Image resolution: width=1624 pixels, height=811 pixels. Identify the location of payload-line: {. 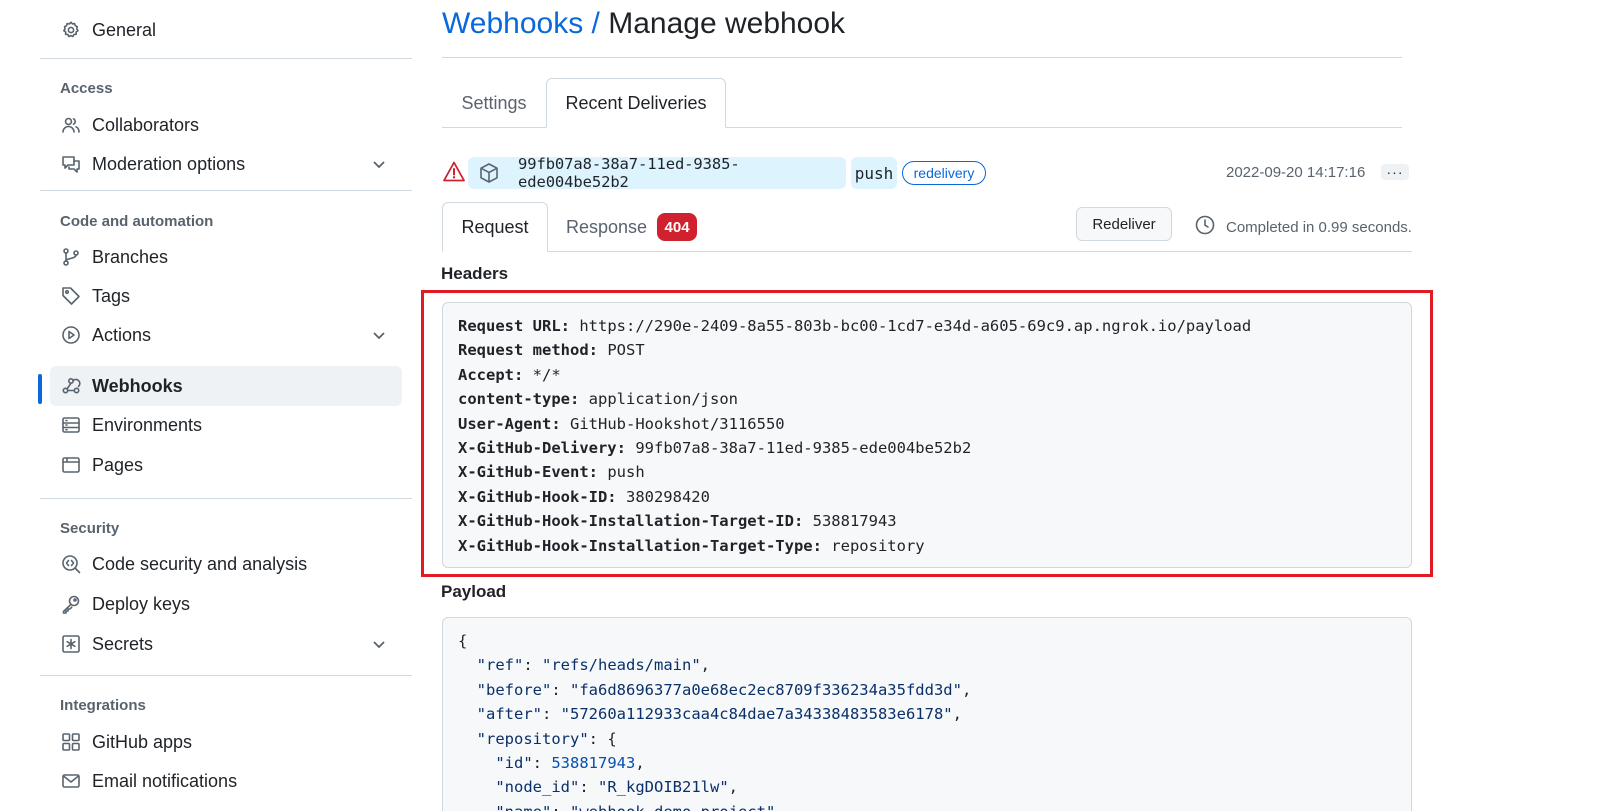
(463, 641).